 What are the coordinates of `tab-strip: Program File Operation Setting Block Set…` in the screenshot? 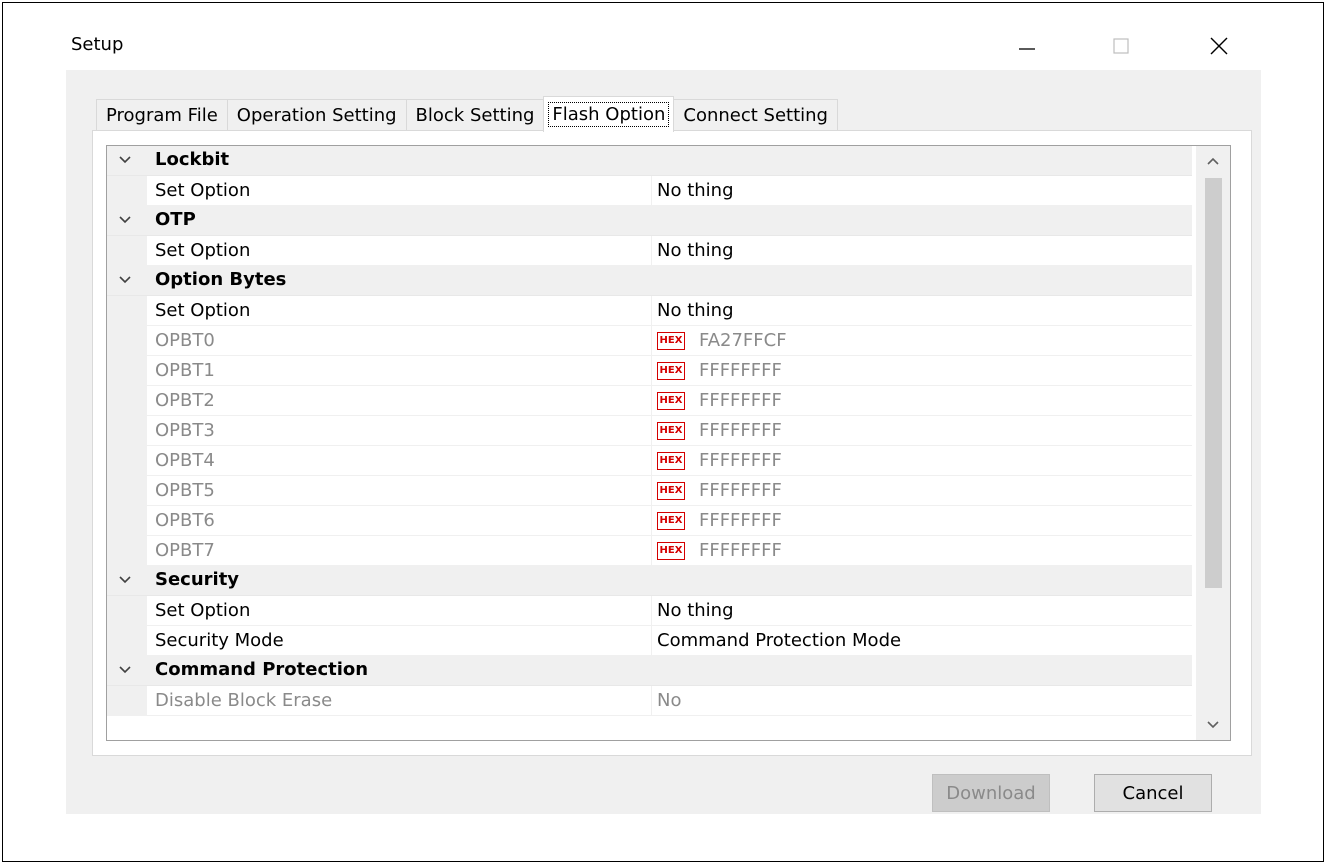 It's located at (467, 114).